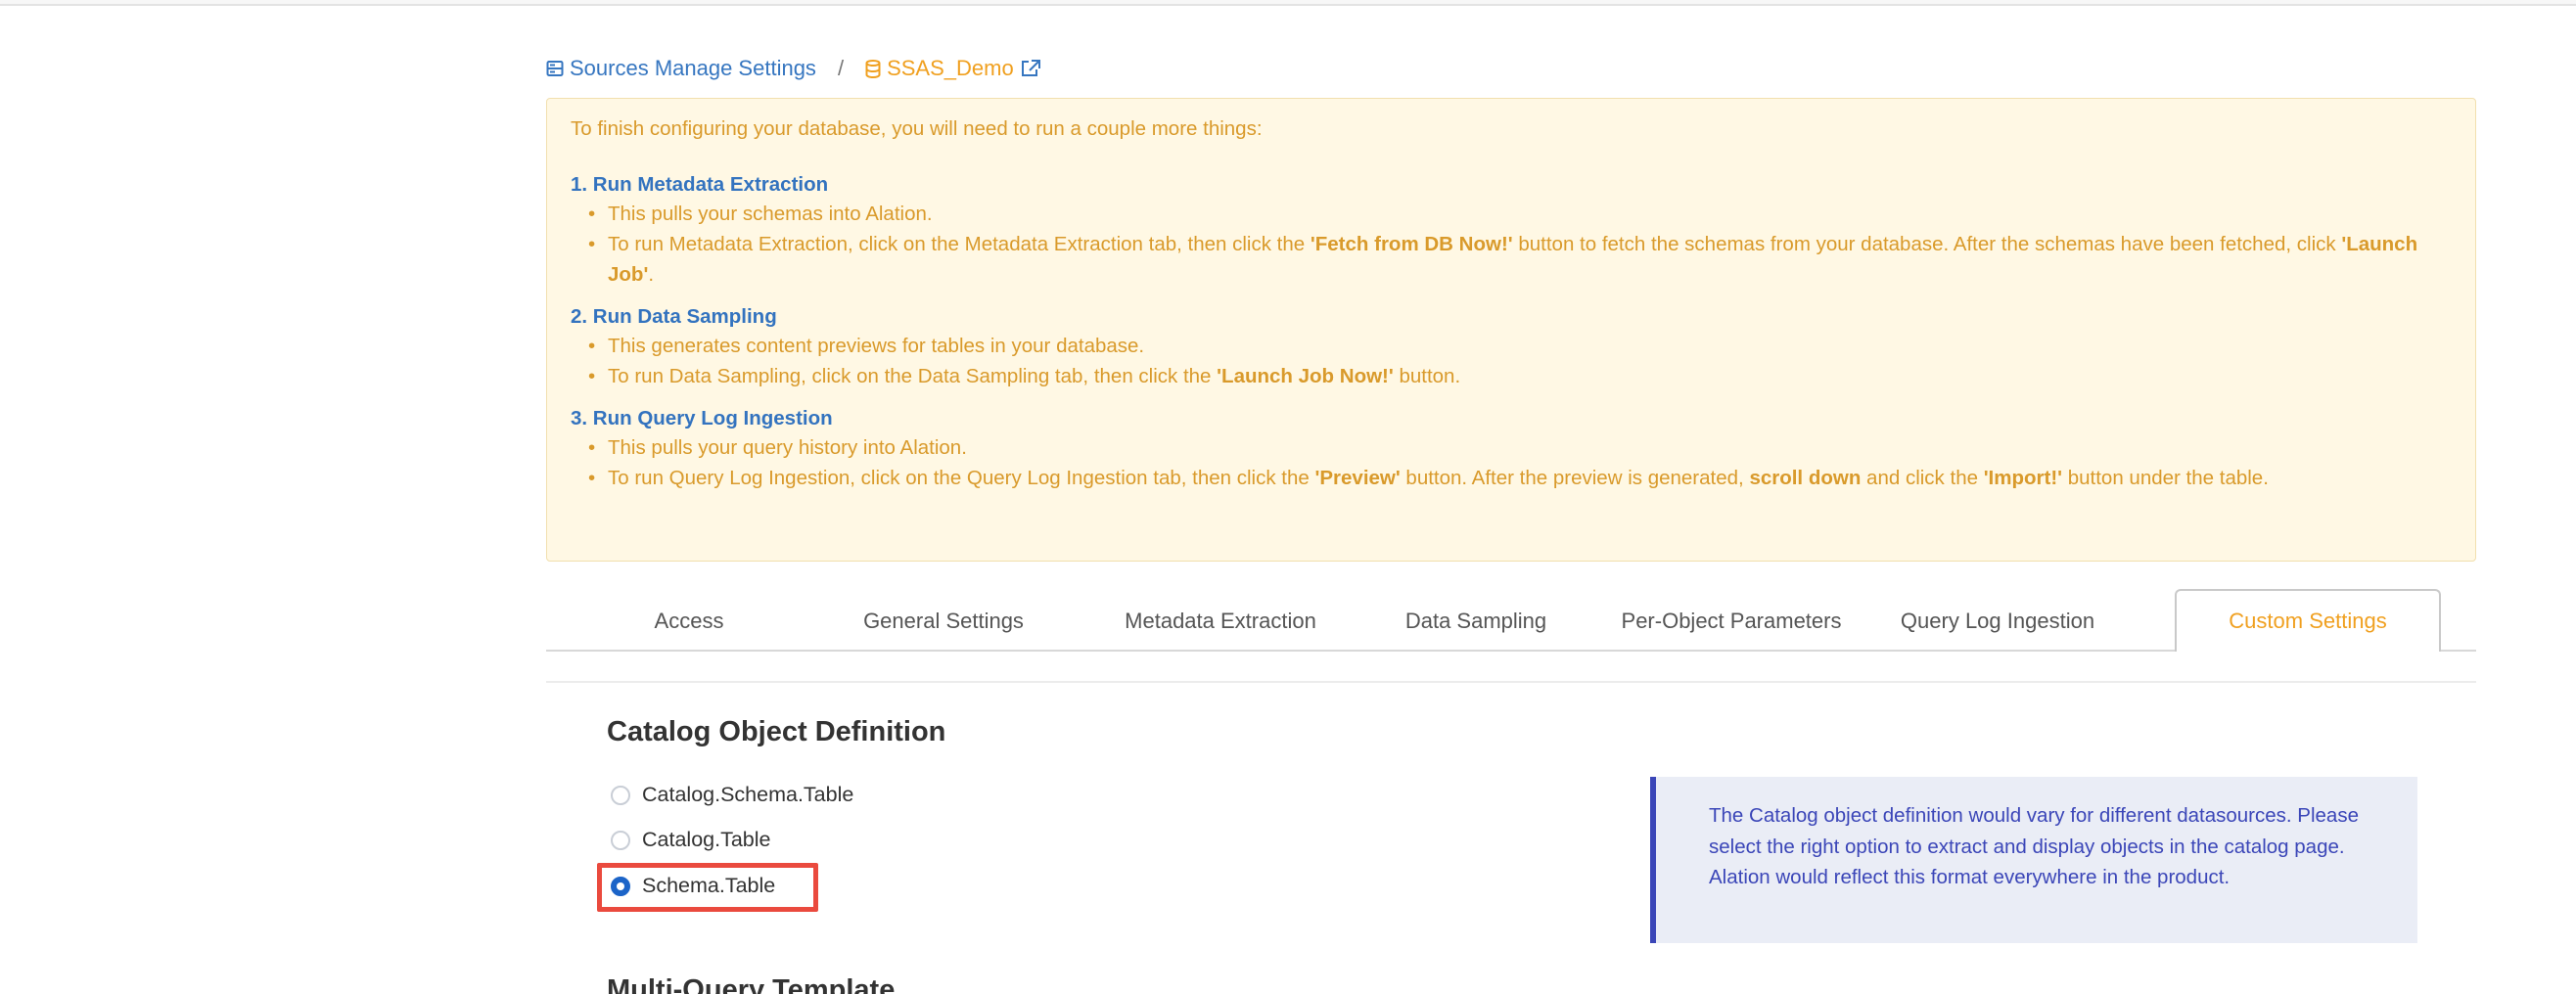 This screenshot has width=2576, height=994. I want to click on breadcrumb-current: SSAS_Demo, so click(953, 69).